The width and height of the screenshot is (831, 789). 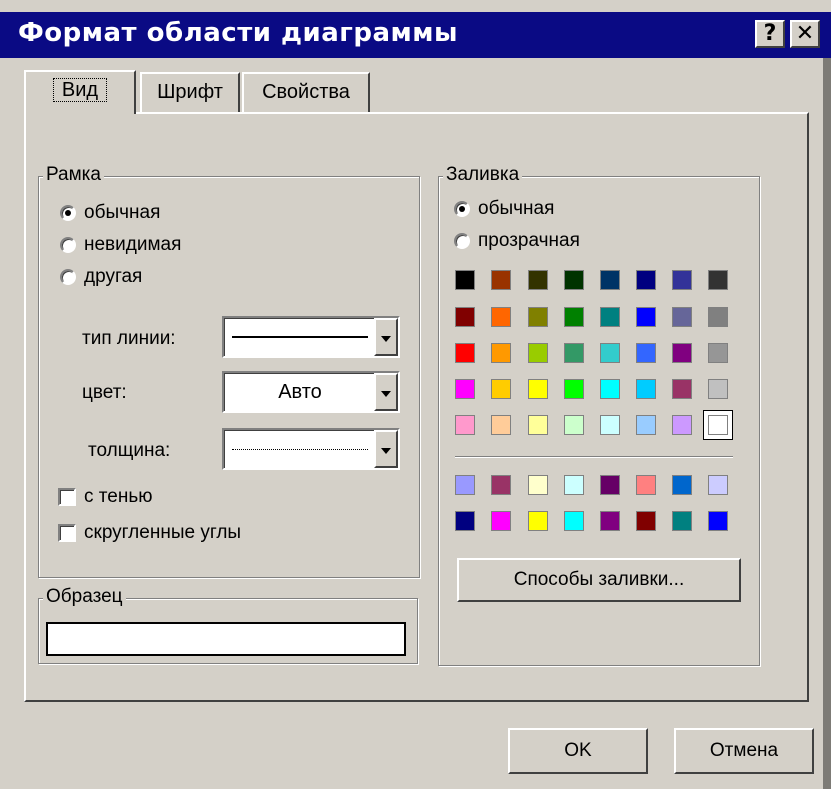 What do you see at coordinates (113, 276) in the screenshot?
I see `option-label: другая` at bounding box center [113, 276].